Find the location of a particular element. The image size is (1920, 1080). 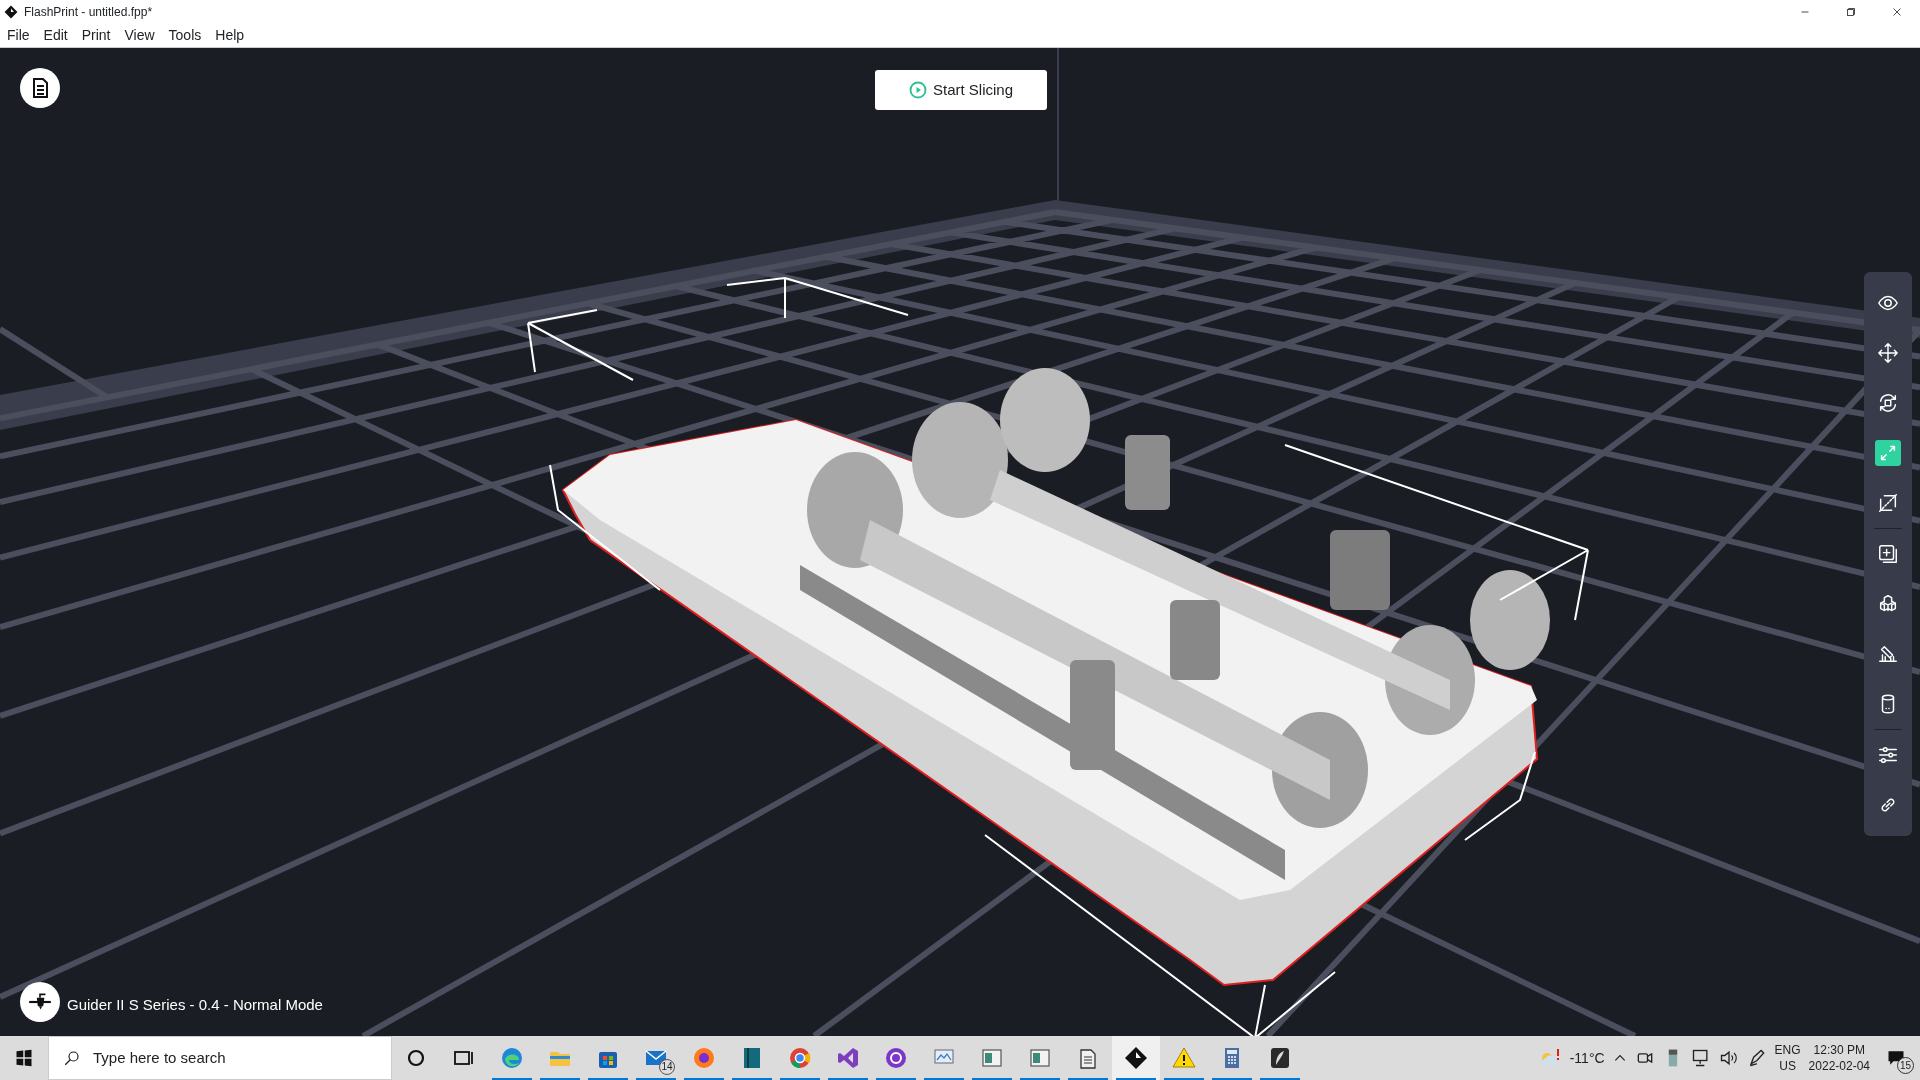

rotate-icon is located at coordinates (1888, 403).